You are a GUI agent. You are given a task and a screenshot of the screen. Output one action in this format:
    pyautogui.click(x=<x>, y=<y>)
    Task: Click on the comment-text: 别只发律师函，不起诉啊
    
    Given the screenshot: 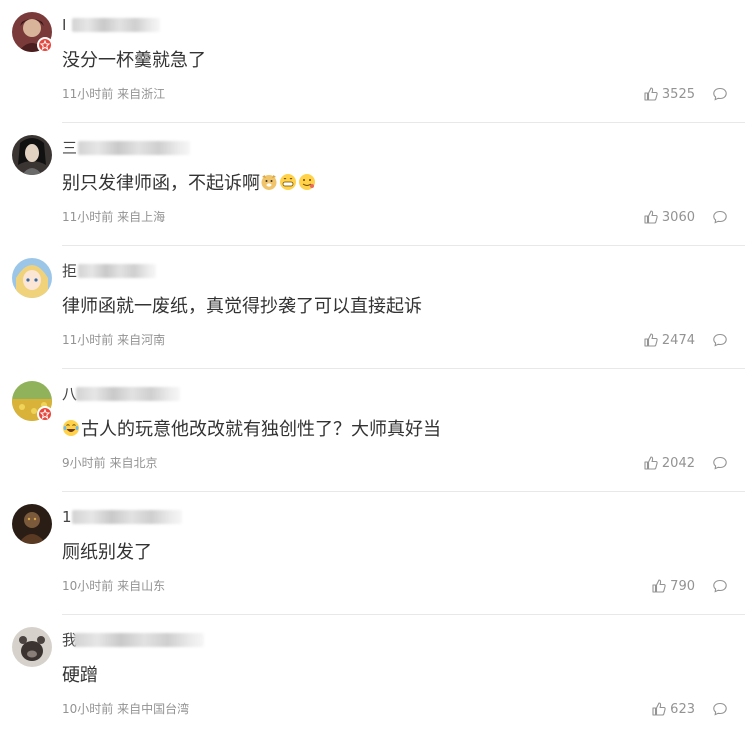 What is the action you would take?
    pyautogui.click(x=189, y=184)
    